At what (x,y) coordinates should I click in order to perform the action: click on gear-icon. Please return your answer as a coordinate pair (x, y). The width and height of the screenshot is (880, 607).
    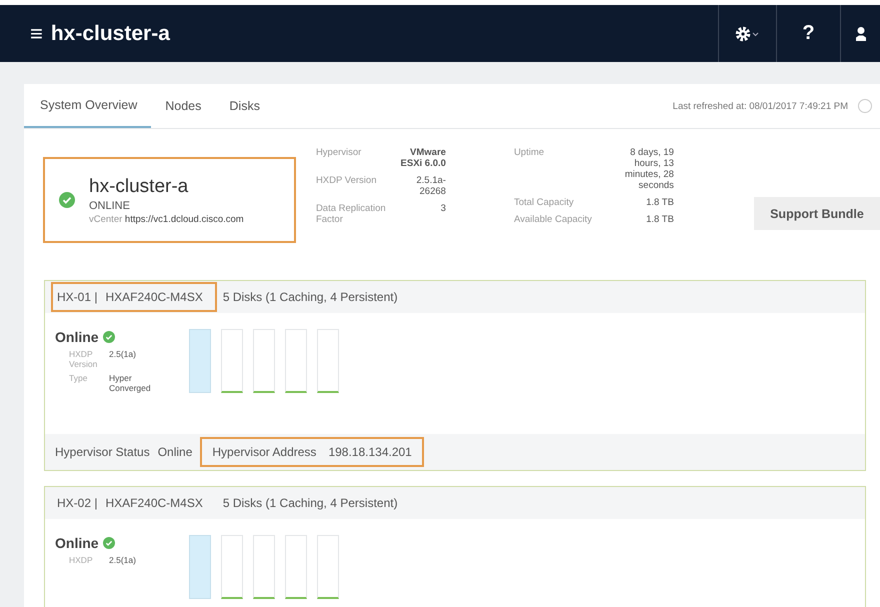
    Looking at the image, I should click on (747, 34).